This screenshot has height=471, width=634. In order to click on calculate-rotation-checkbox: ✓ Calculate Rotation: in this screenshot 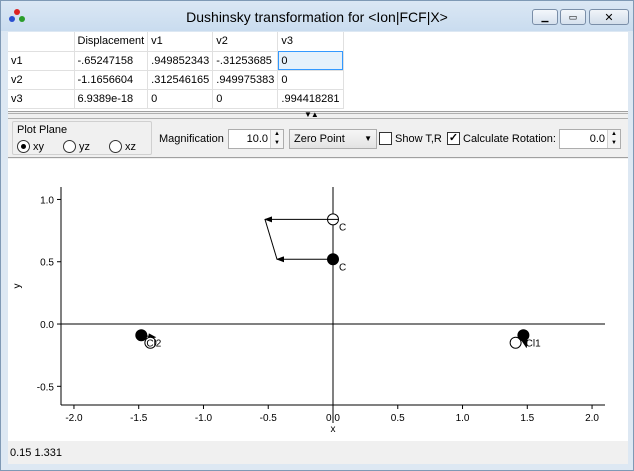, I will do `click(501, 138)`.